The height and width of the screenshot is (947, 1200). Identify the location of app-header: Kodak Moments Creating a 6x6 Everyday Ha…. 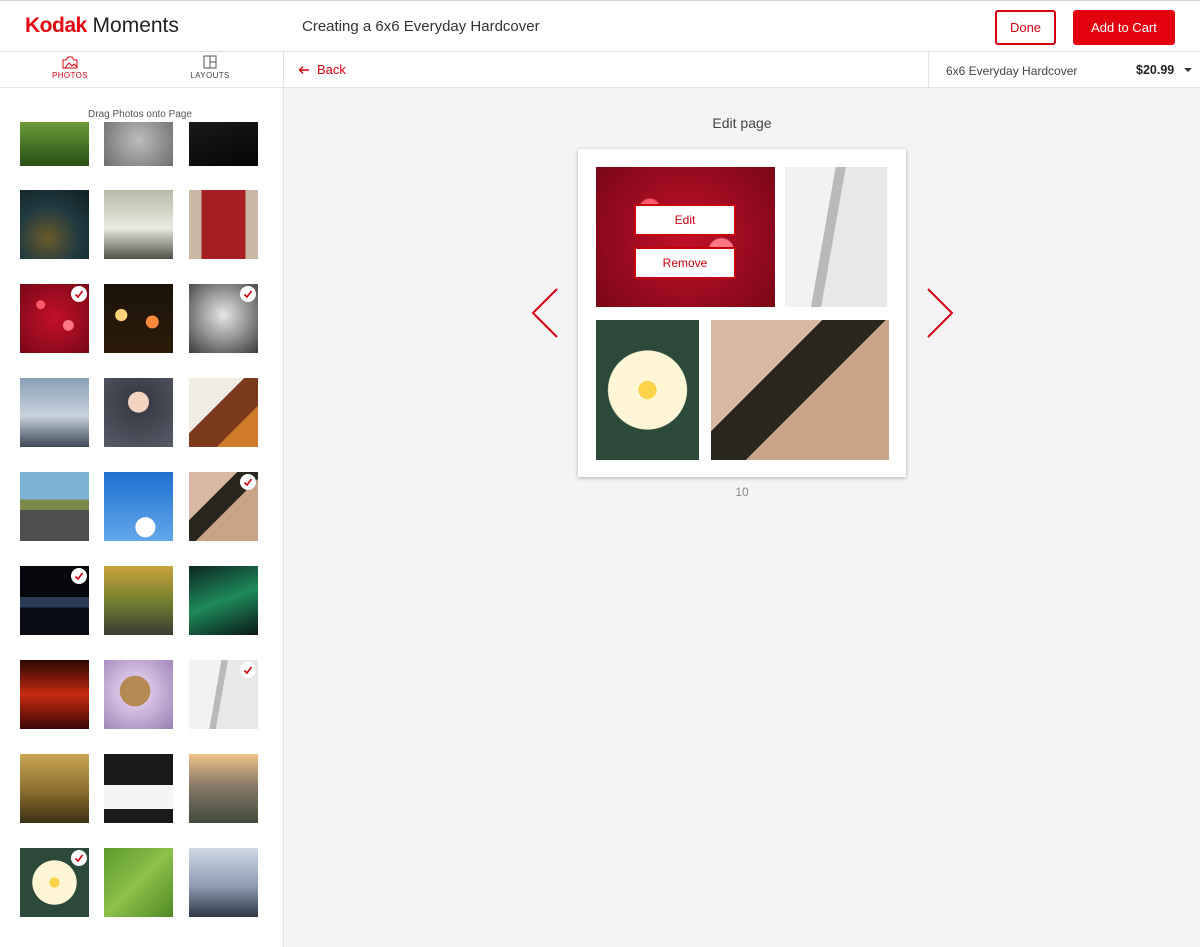
(600, 26).